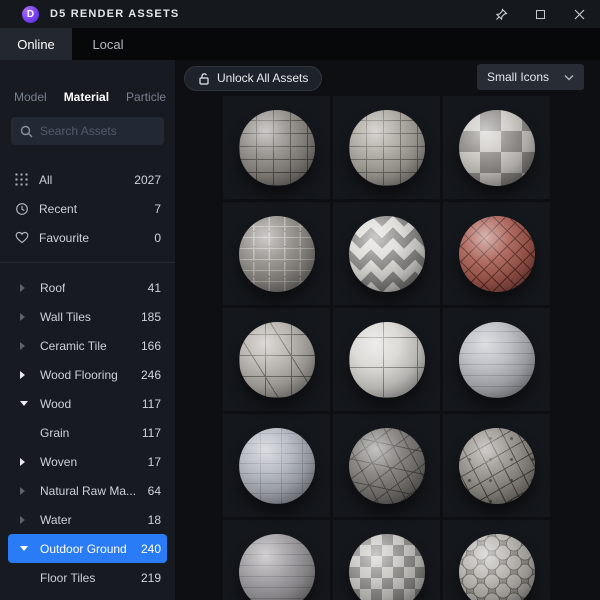 The width and height of the screenshot is (600, 600). I want to click on material-item-gray-stone-masonry, so click(276, 147).